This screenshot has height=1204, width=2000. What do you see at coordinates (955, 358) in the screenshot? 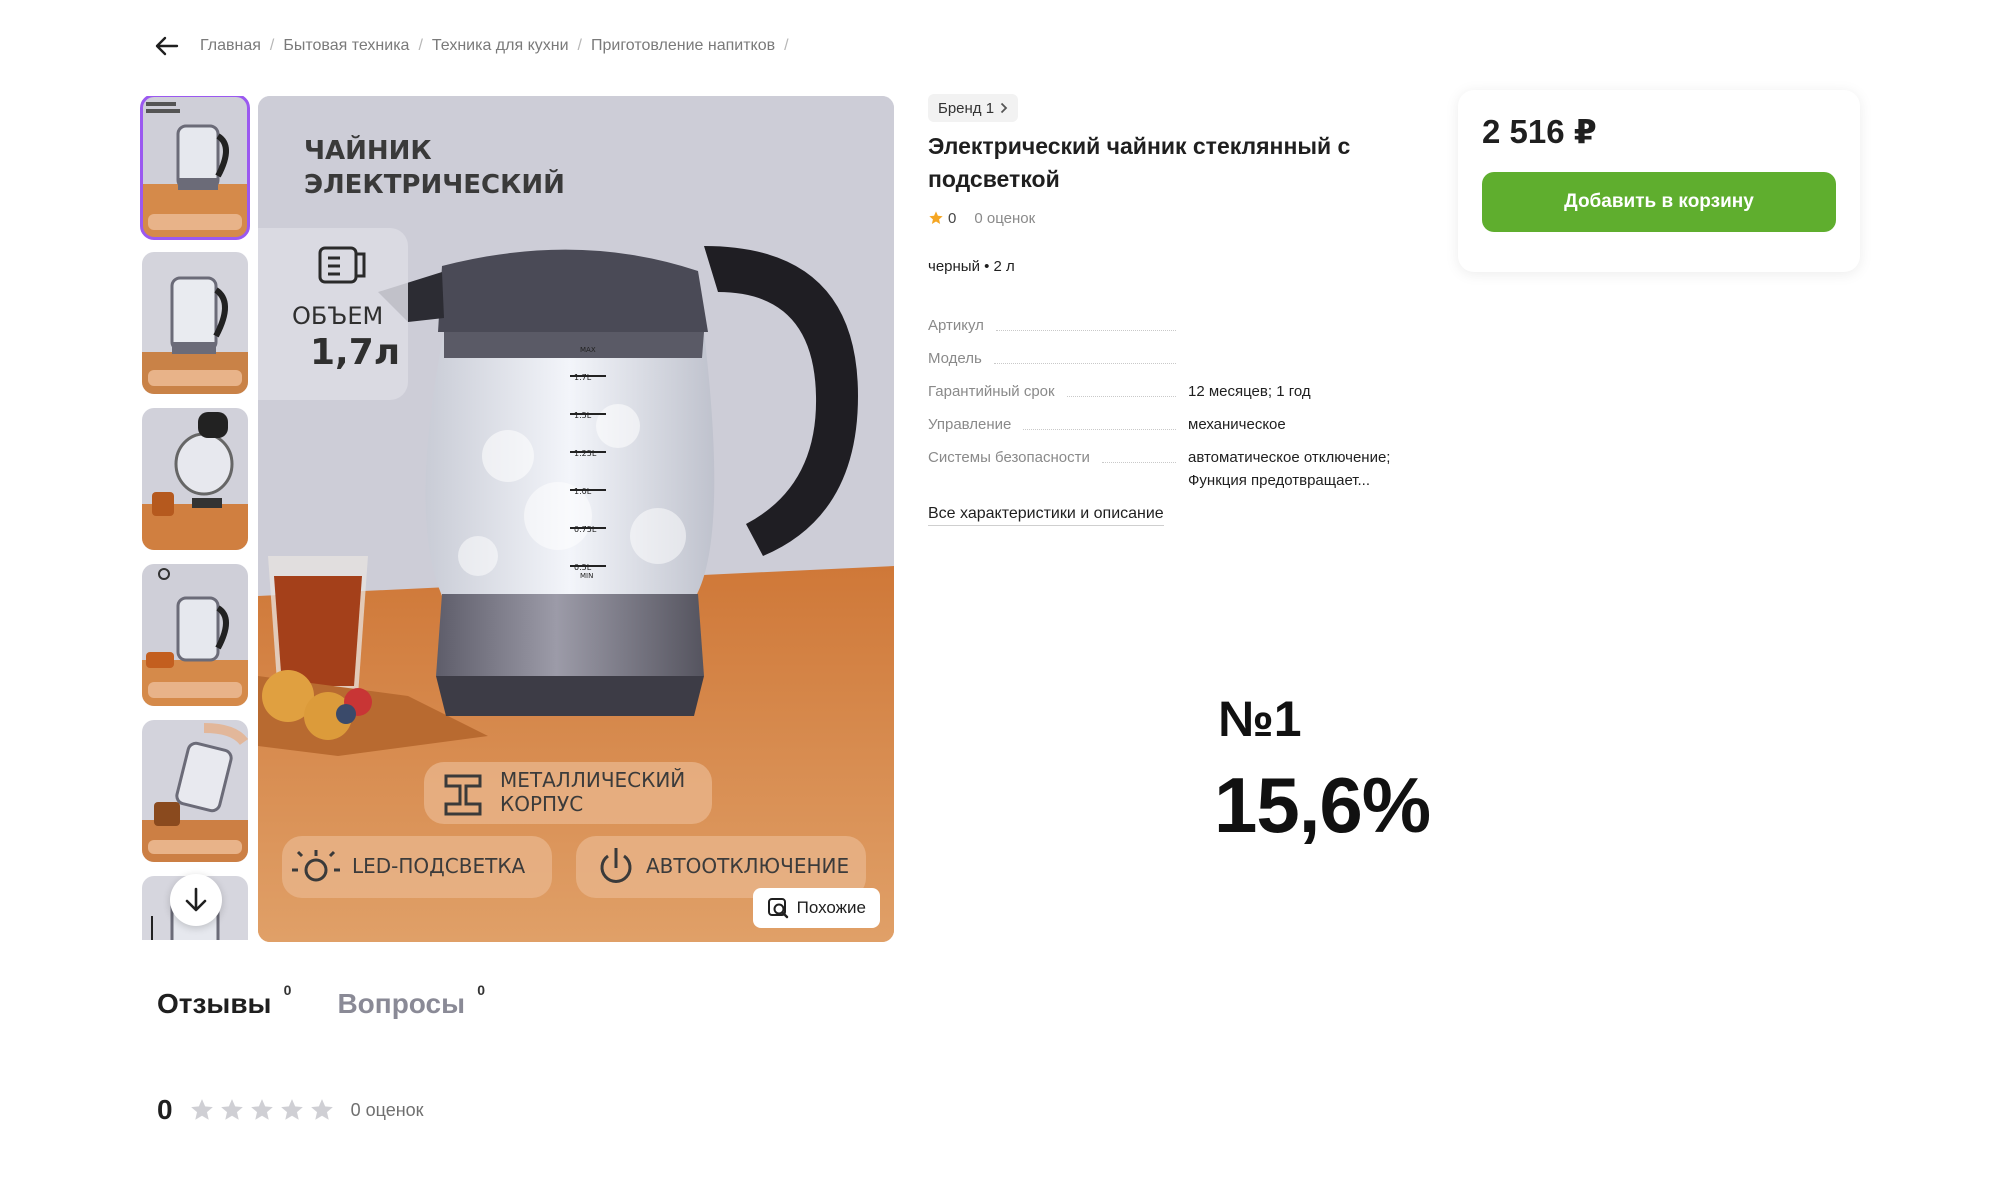
I see `spec-name: Модель` at bounding box center [955, 358].